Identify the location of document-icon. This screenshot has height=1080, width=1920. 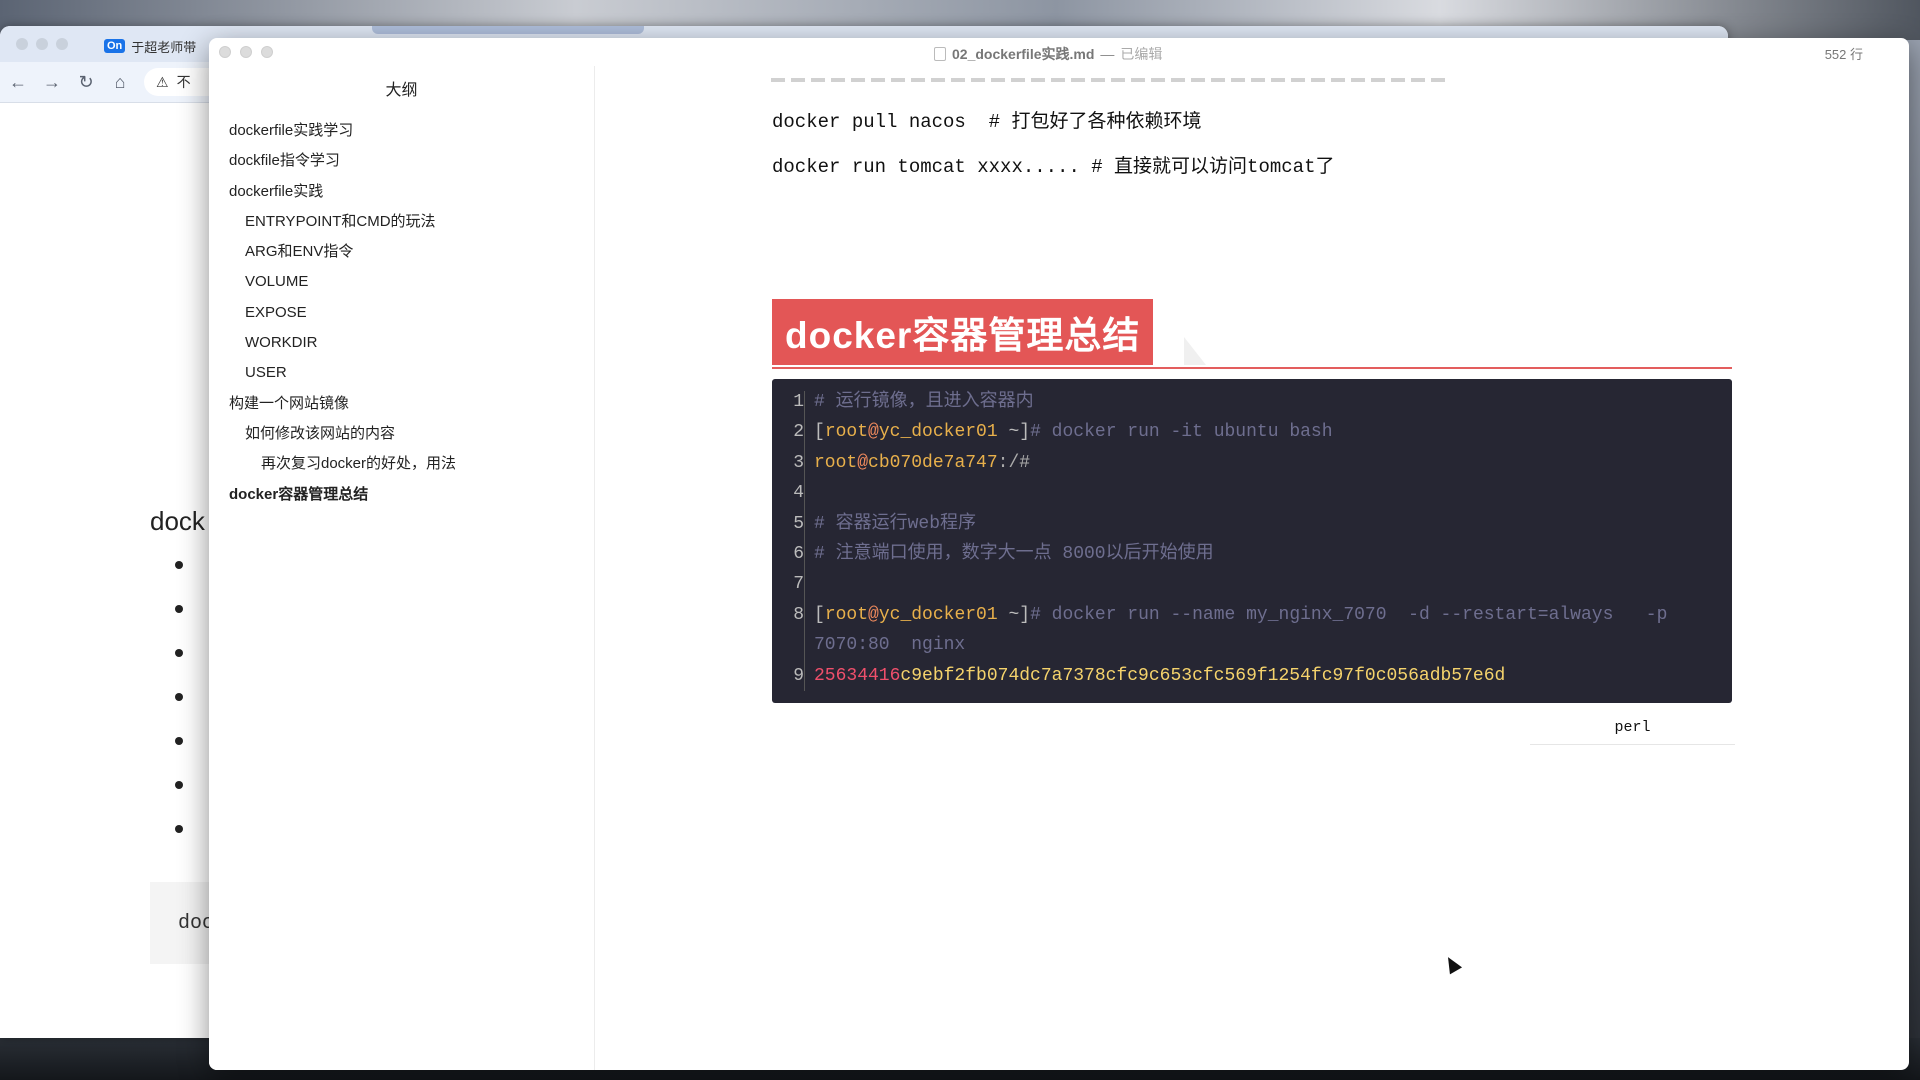
(940, 54).